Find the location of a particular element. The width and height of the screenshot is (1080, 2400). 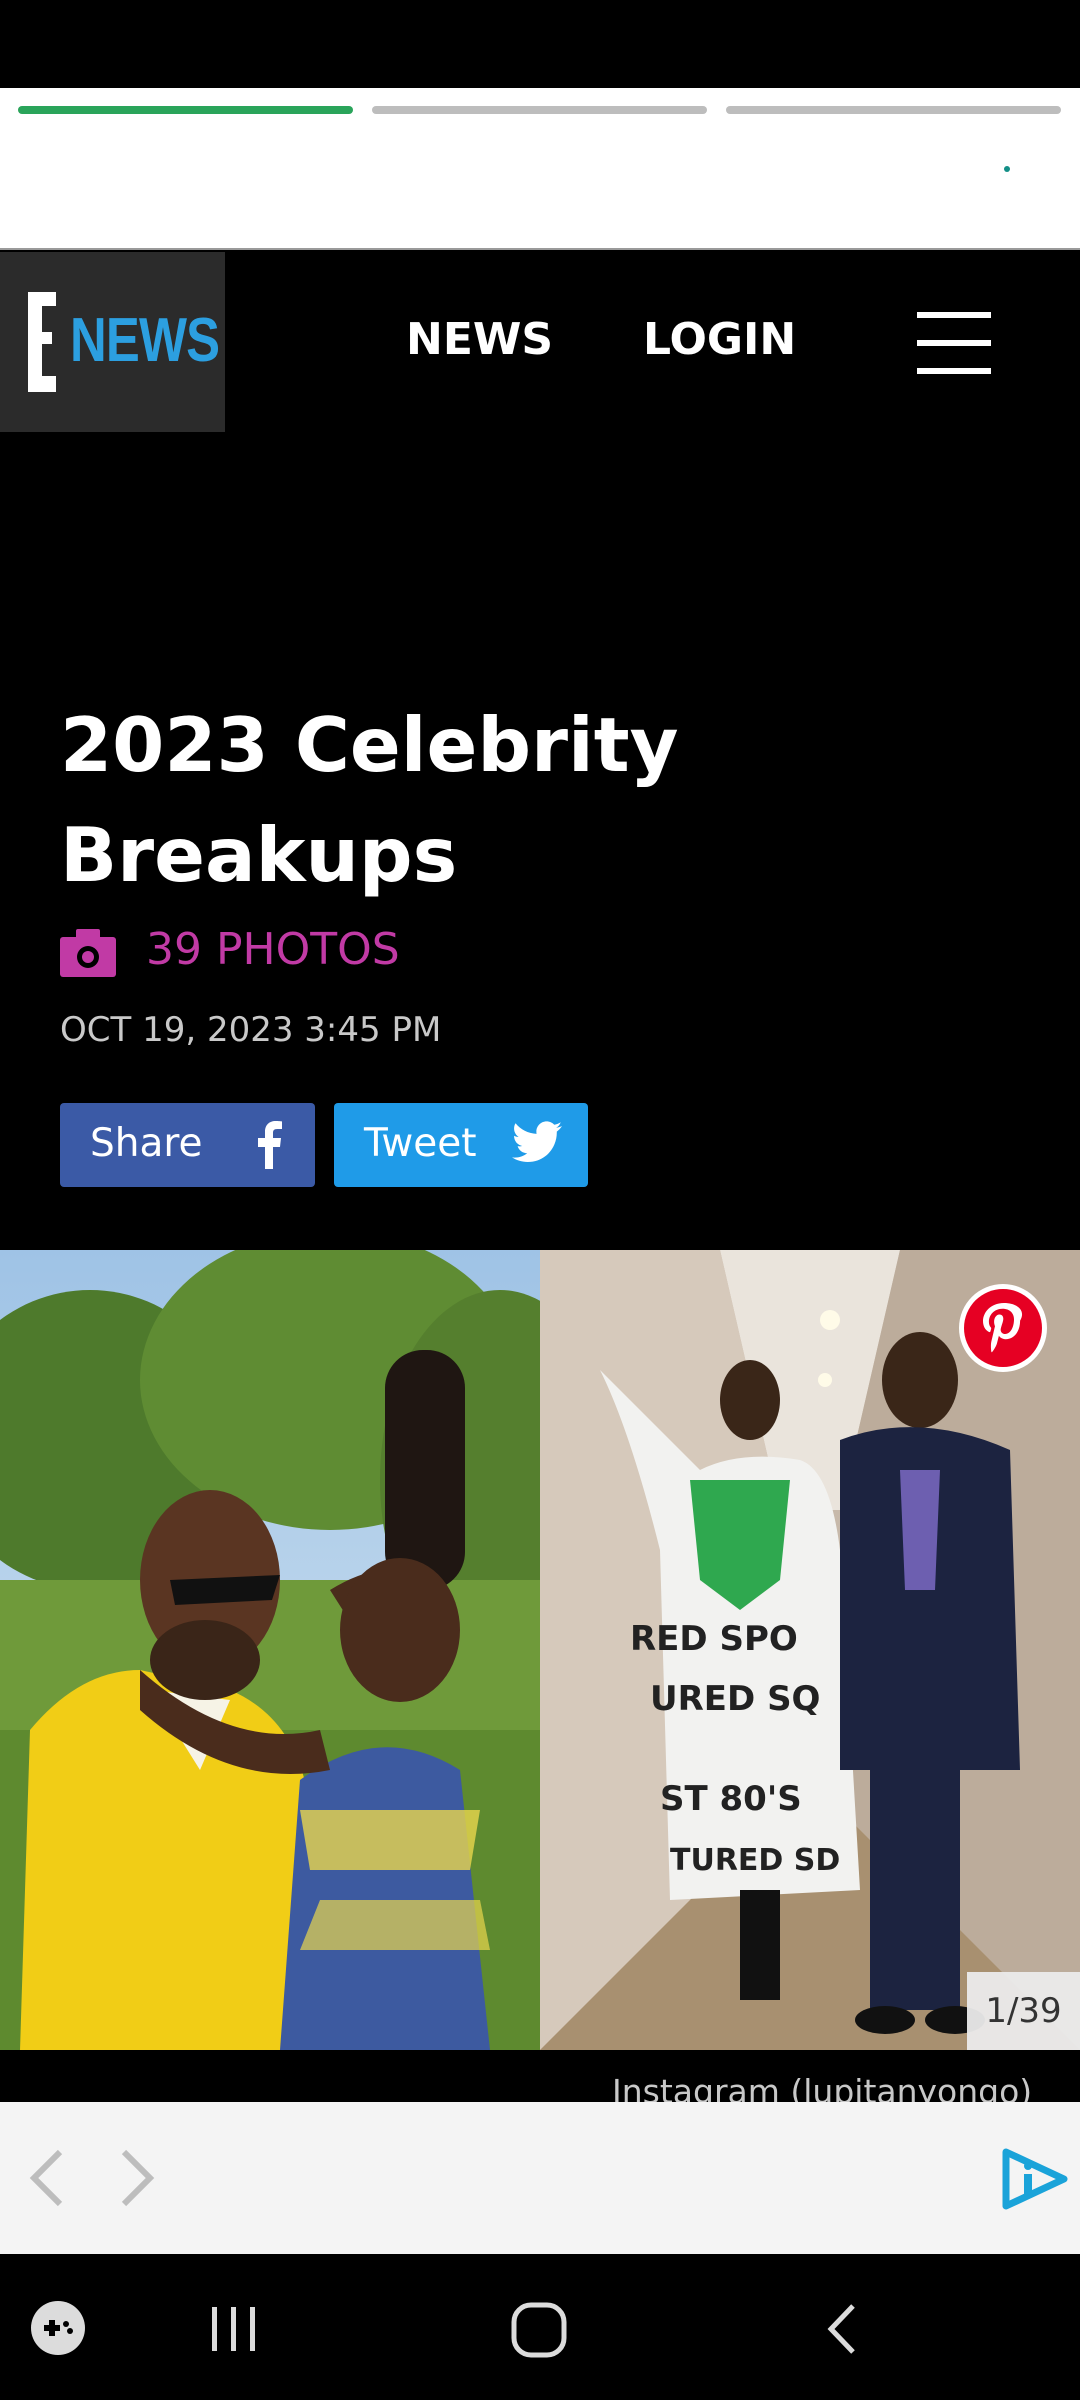

photo-credit: Instagram (lupitanyongo) is located at coordinates (822, 2088).